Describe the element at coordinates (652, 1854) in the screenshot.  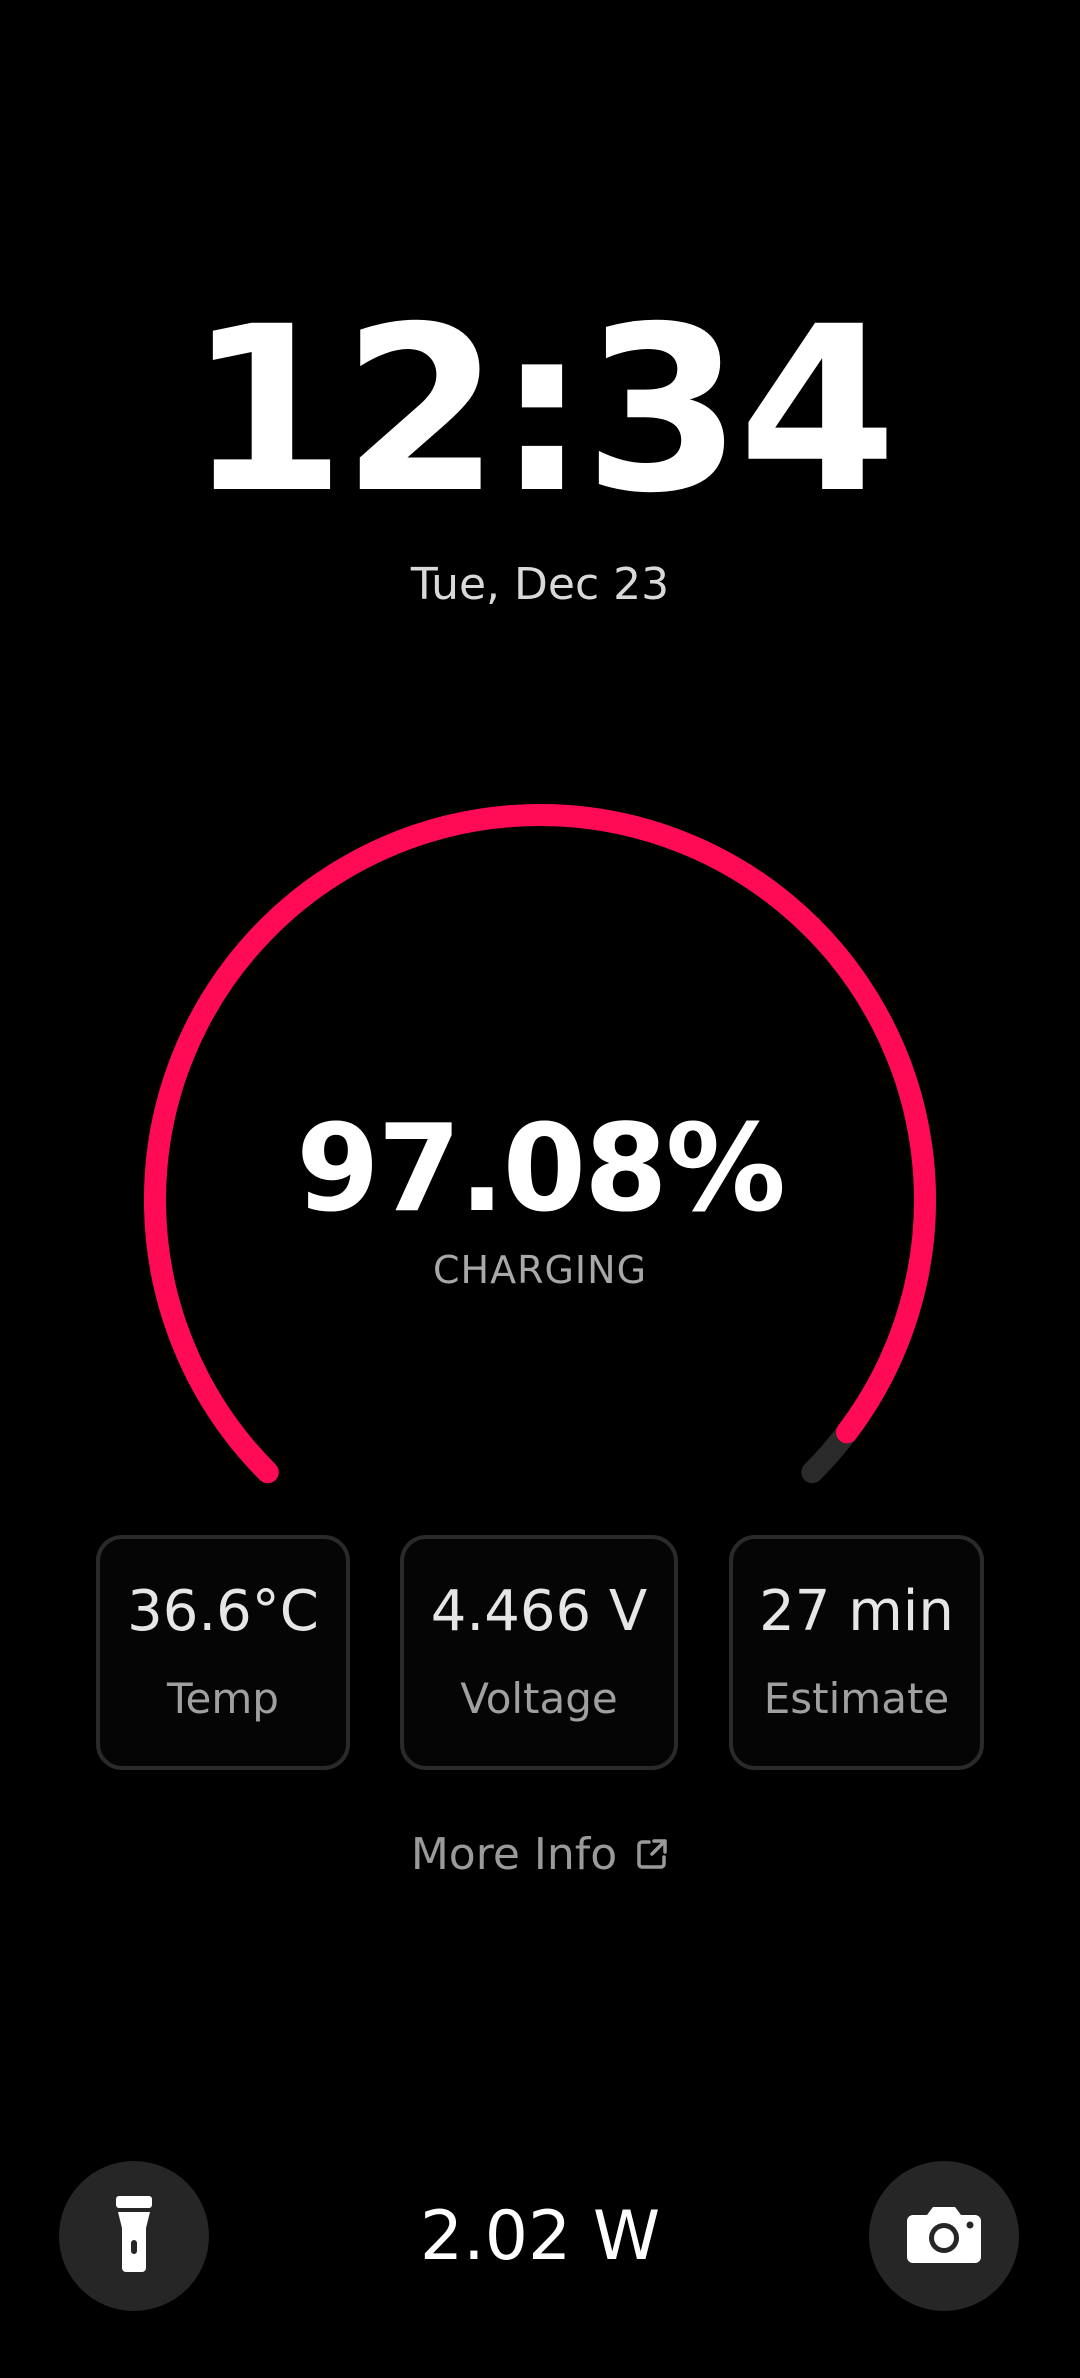
I see `external-link-icon` at that location.